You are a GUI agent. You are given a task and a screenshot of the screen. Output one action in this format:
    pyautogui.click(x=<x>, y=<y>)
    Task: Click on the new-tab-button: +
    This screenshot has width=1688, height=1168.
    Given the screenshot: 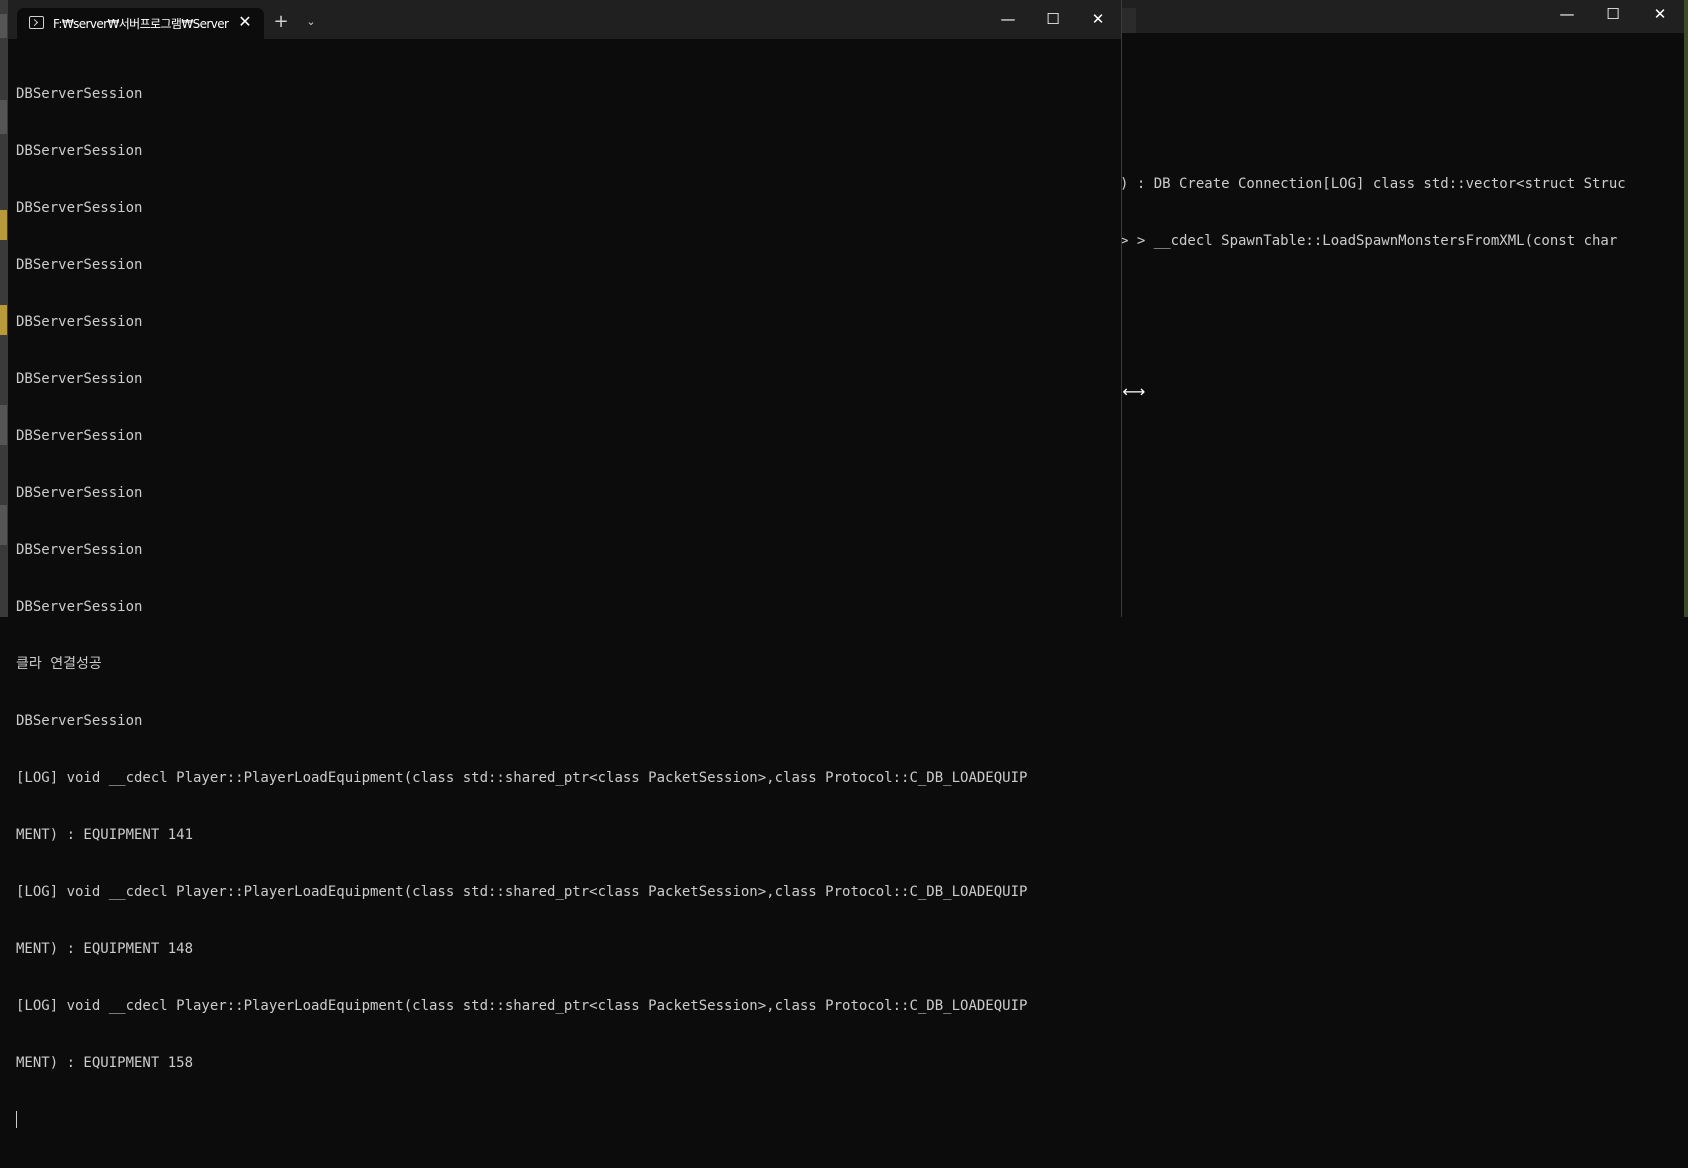 What is the action you would take?
    pyautogui.click(x=281, y=22)
    